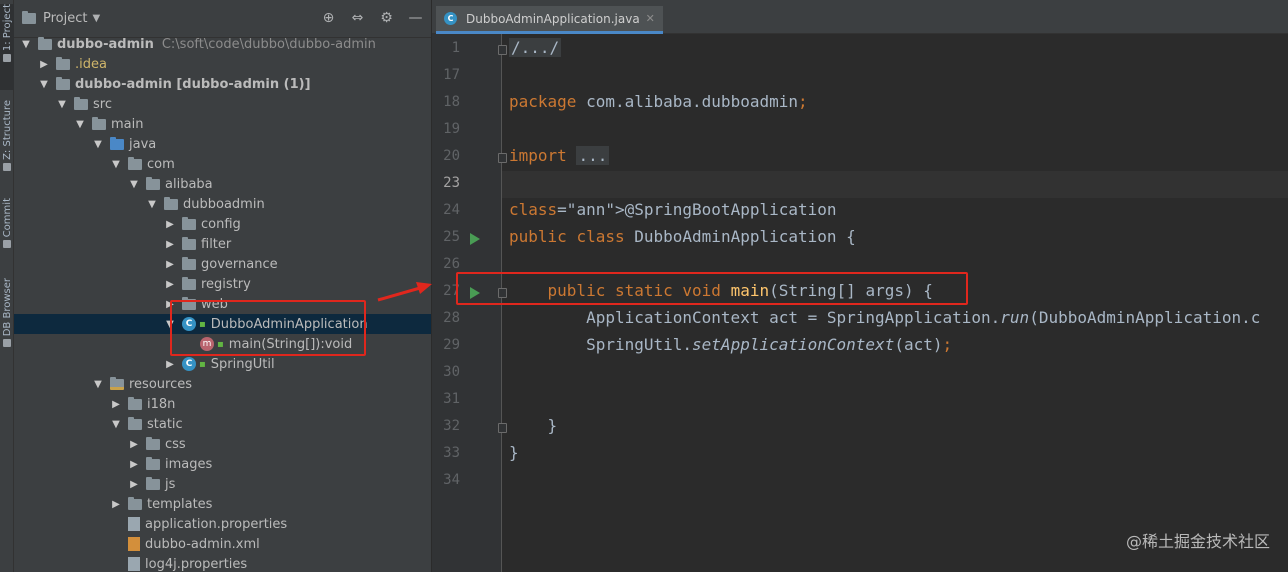  I want to click on tree-row: ▶ config, so click(222, 224).